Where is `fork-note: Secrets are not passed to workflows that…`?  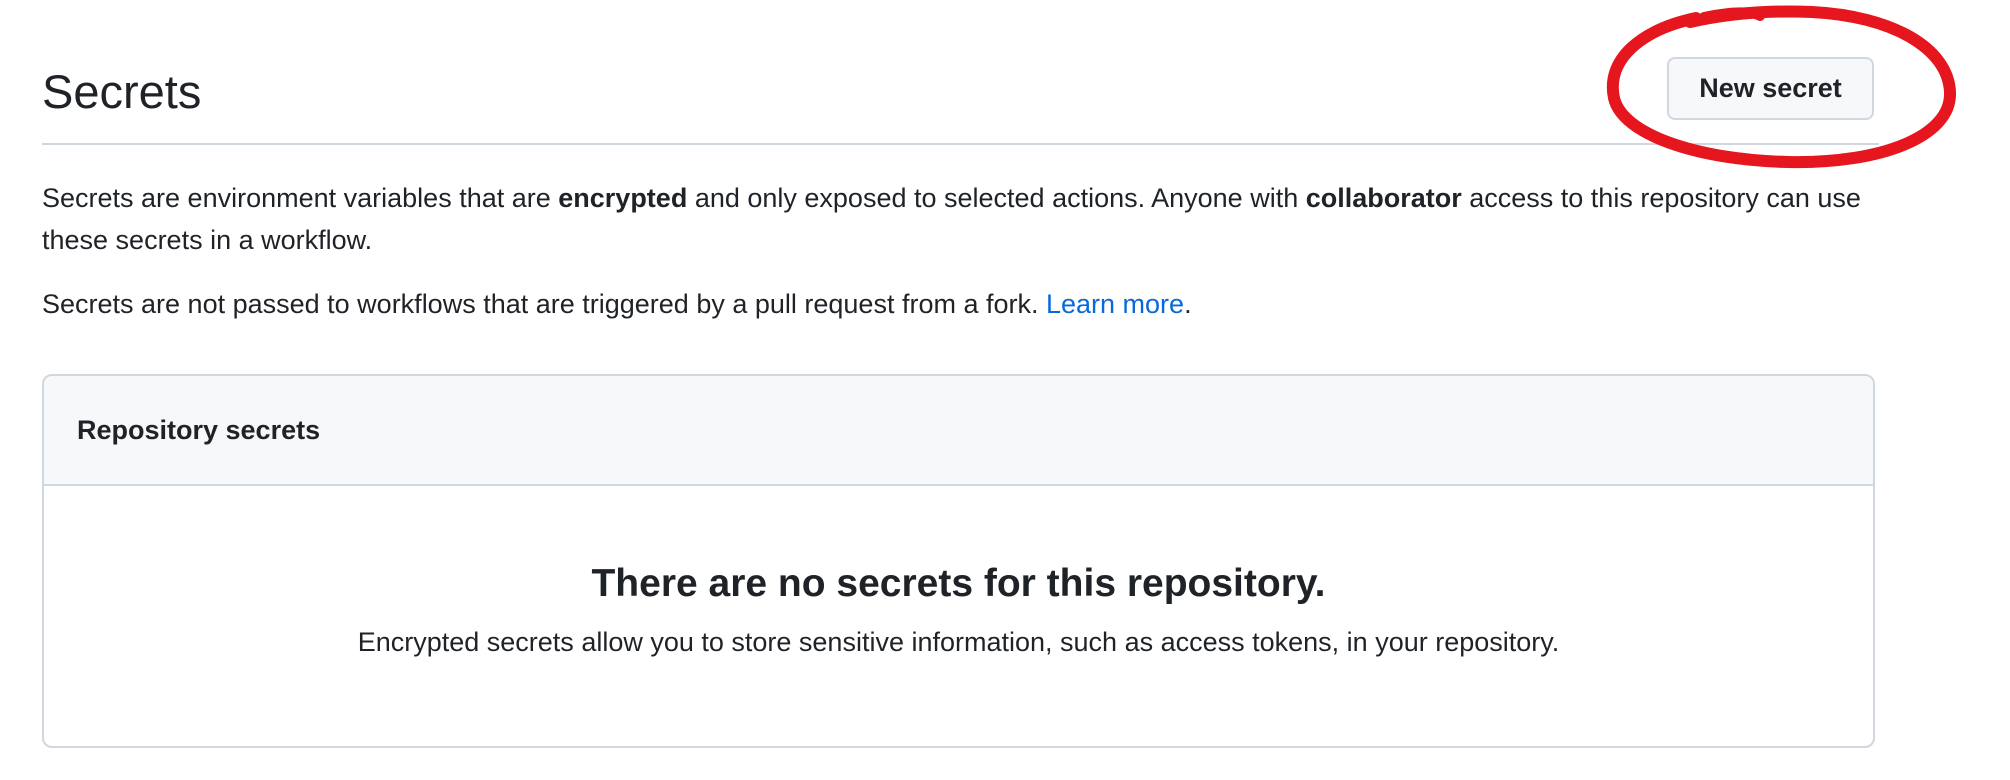 fork-note: Secrets are not passed to workflows that… is located at coordinates (960, 304).